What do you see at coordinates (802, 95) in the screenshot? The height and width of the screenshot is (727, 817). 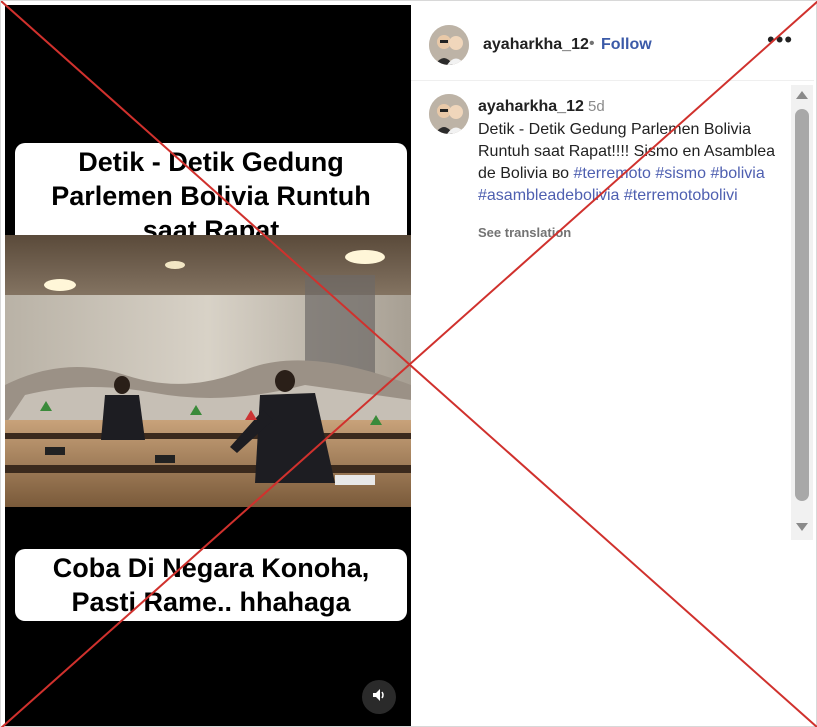 I see `scroll-up-arrow-icon` at bounding box center [802, 95].